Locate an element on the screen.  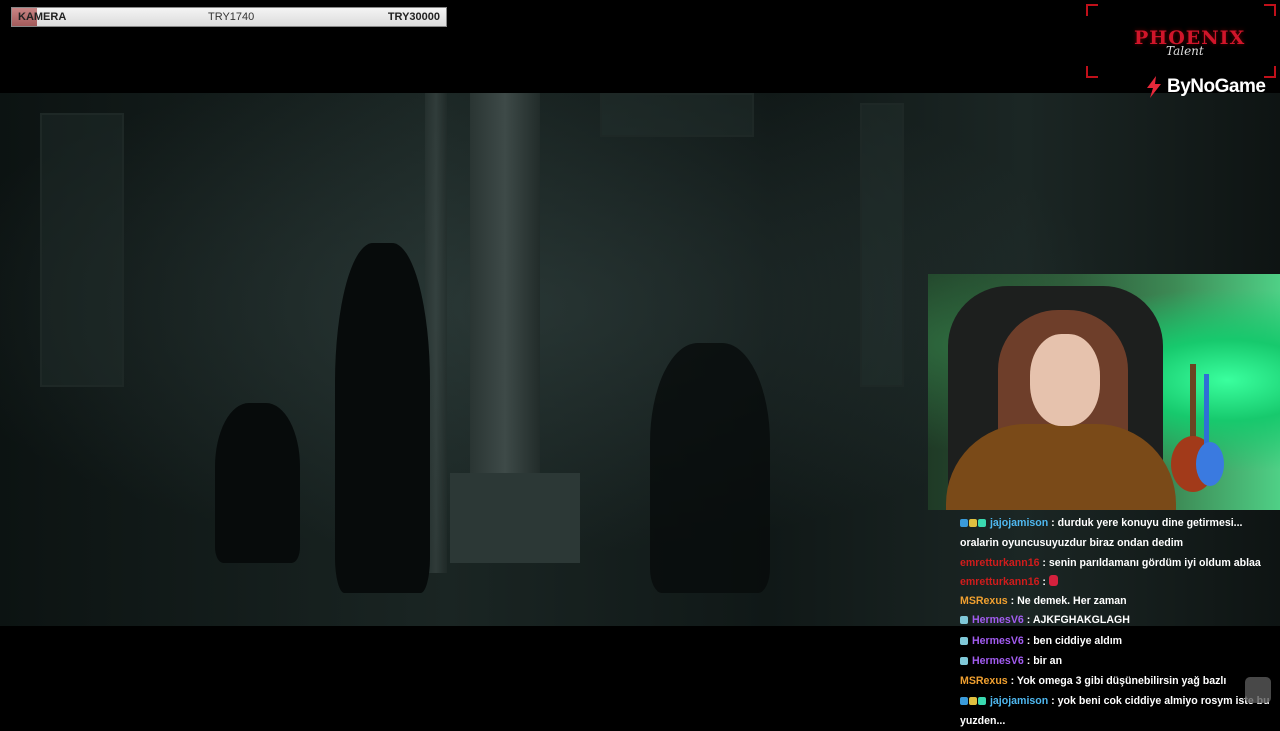
chat-emote-icon is located at coordinates (1053, 580).